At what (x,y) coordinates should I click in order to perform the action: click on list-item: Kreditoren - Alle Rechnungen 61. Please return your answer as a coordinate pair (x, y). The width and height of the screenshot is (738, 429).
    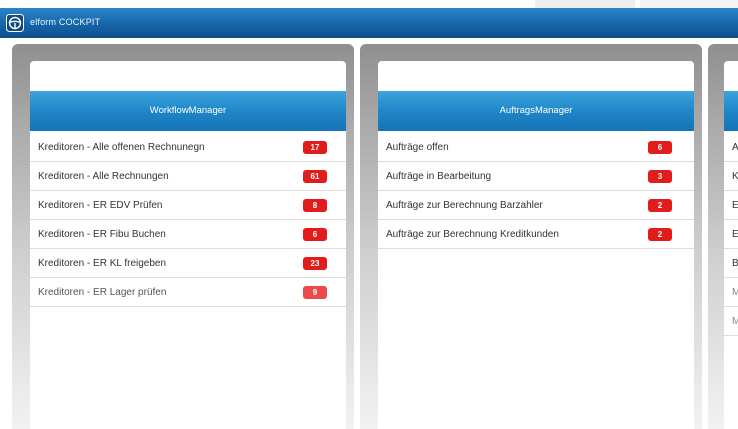
    Looking at the image, I should click on (188, 176).